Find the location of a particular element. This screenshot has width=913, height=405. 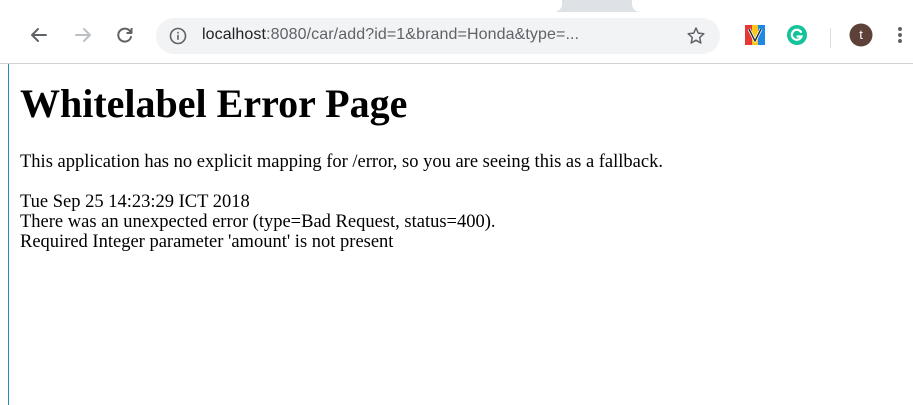

back-arrow-icon is located at coordinates (39, 35).